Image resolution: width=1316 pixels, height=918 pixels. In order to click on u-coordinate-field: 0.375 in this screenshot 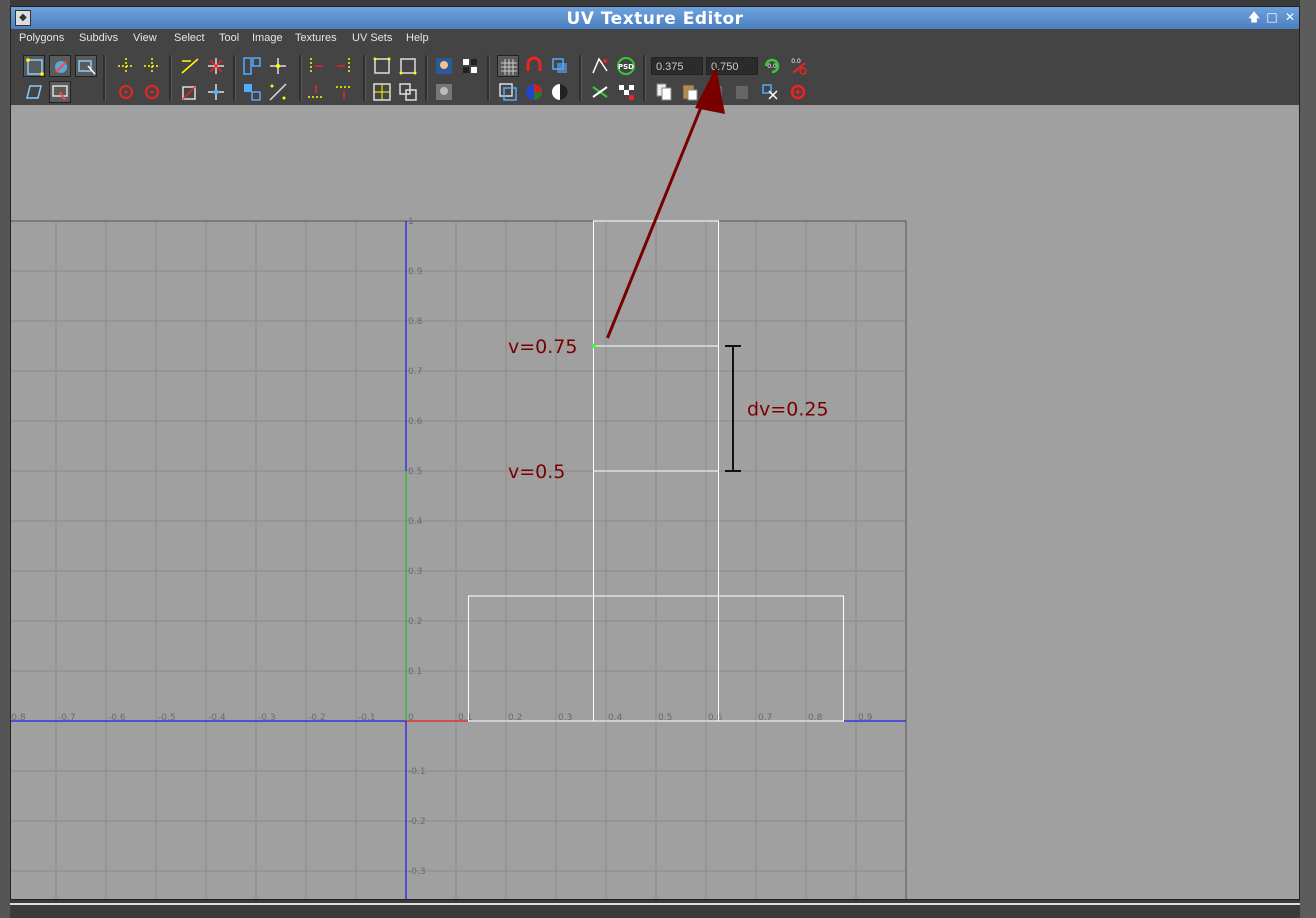, I will do `click(677, 66)`.